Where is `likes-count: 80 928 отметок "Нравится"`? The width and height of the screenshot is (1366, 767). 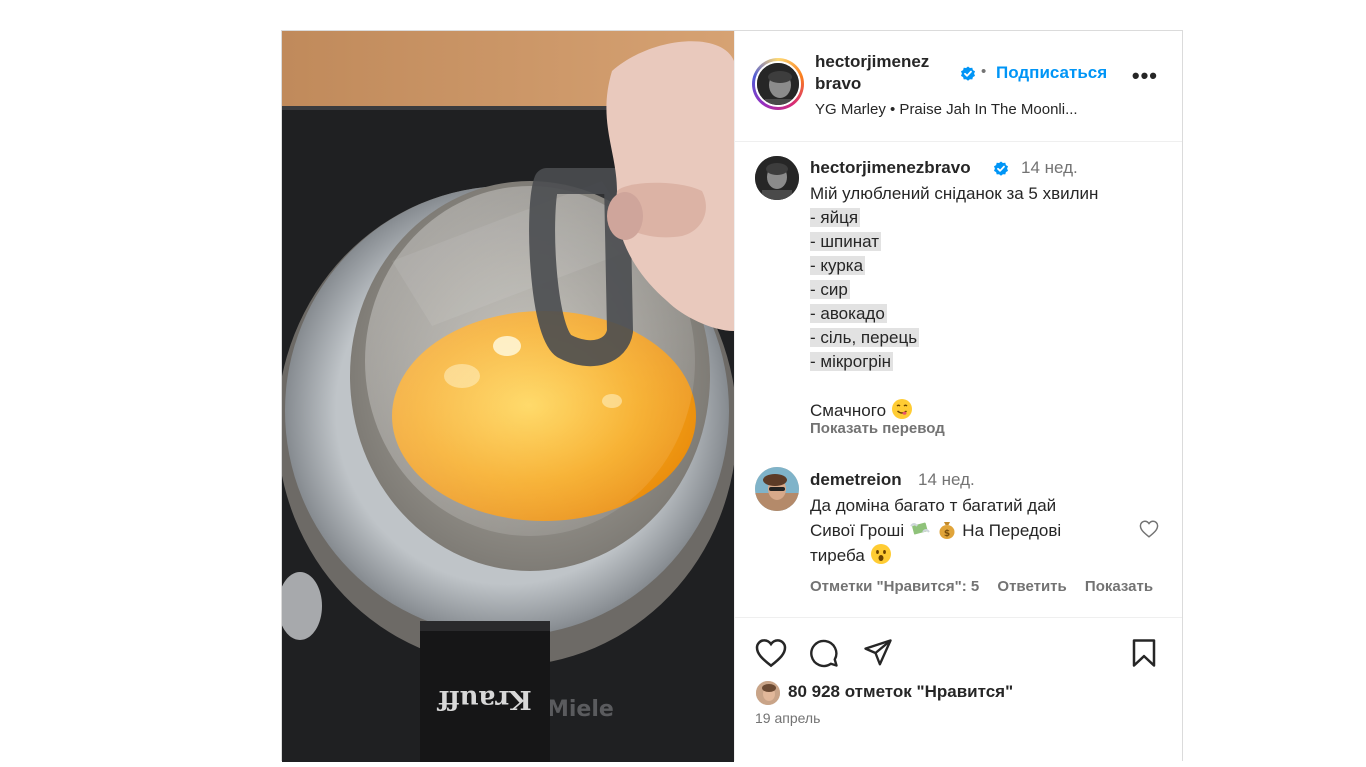 likes-count: 80 928 отметок "Нравится" is located at coordinates (900, 692).